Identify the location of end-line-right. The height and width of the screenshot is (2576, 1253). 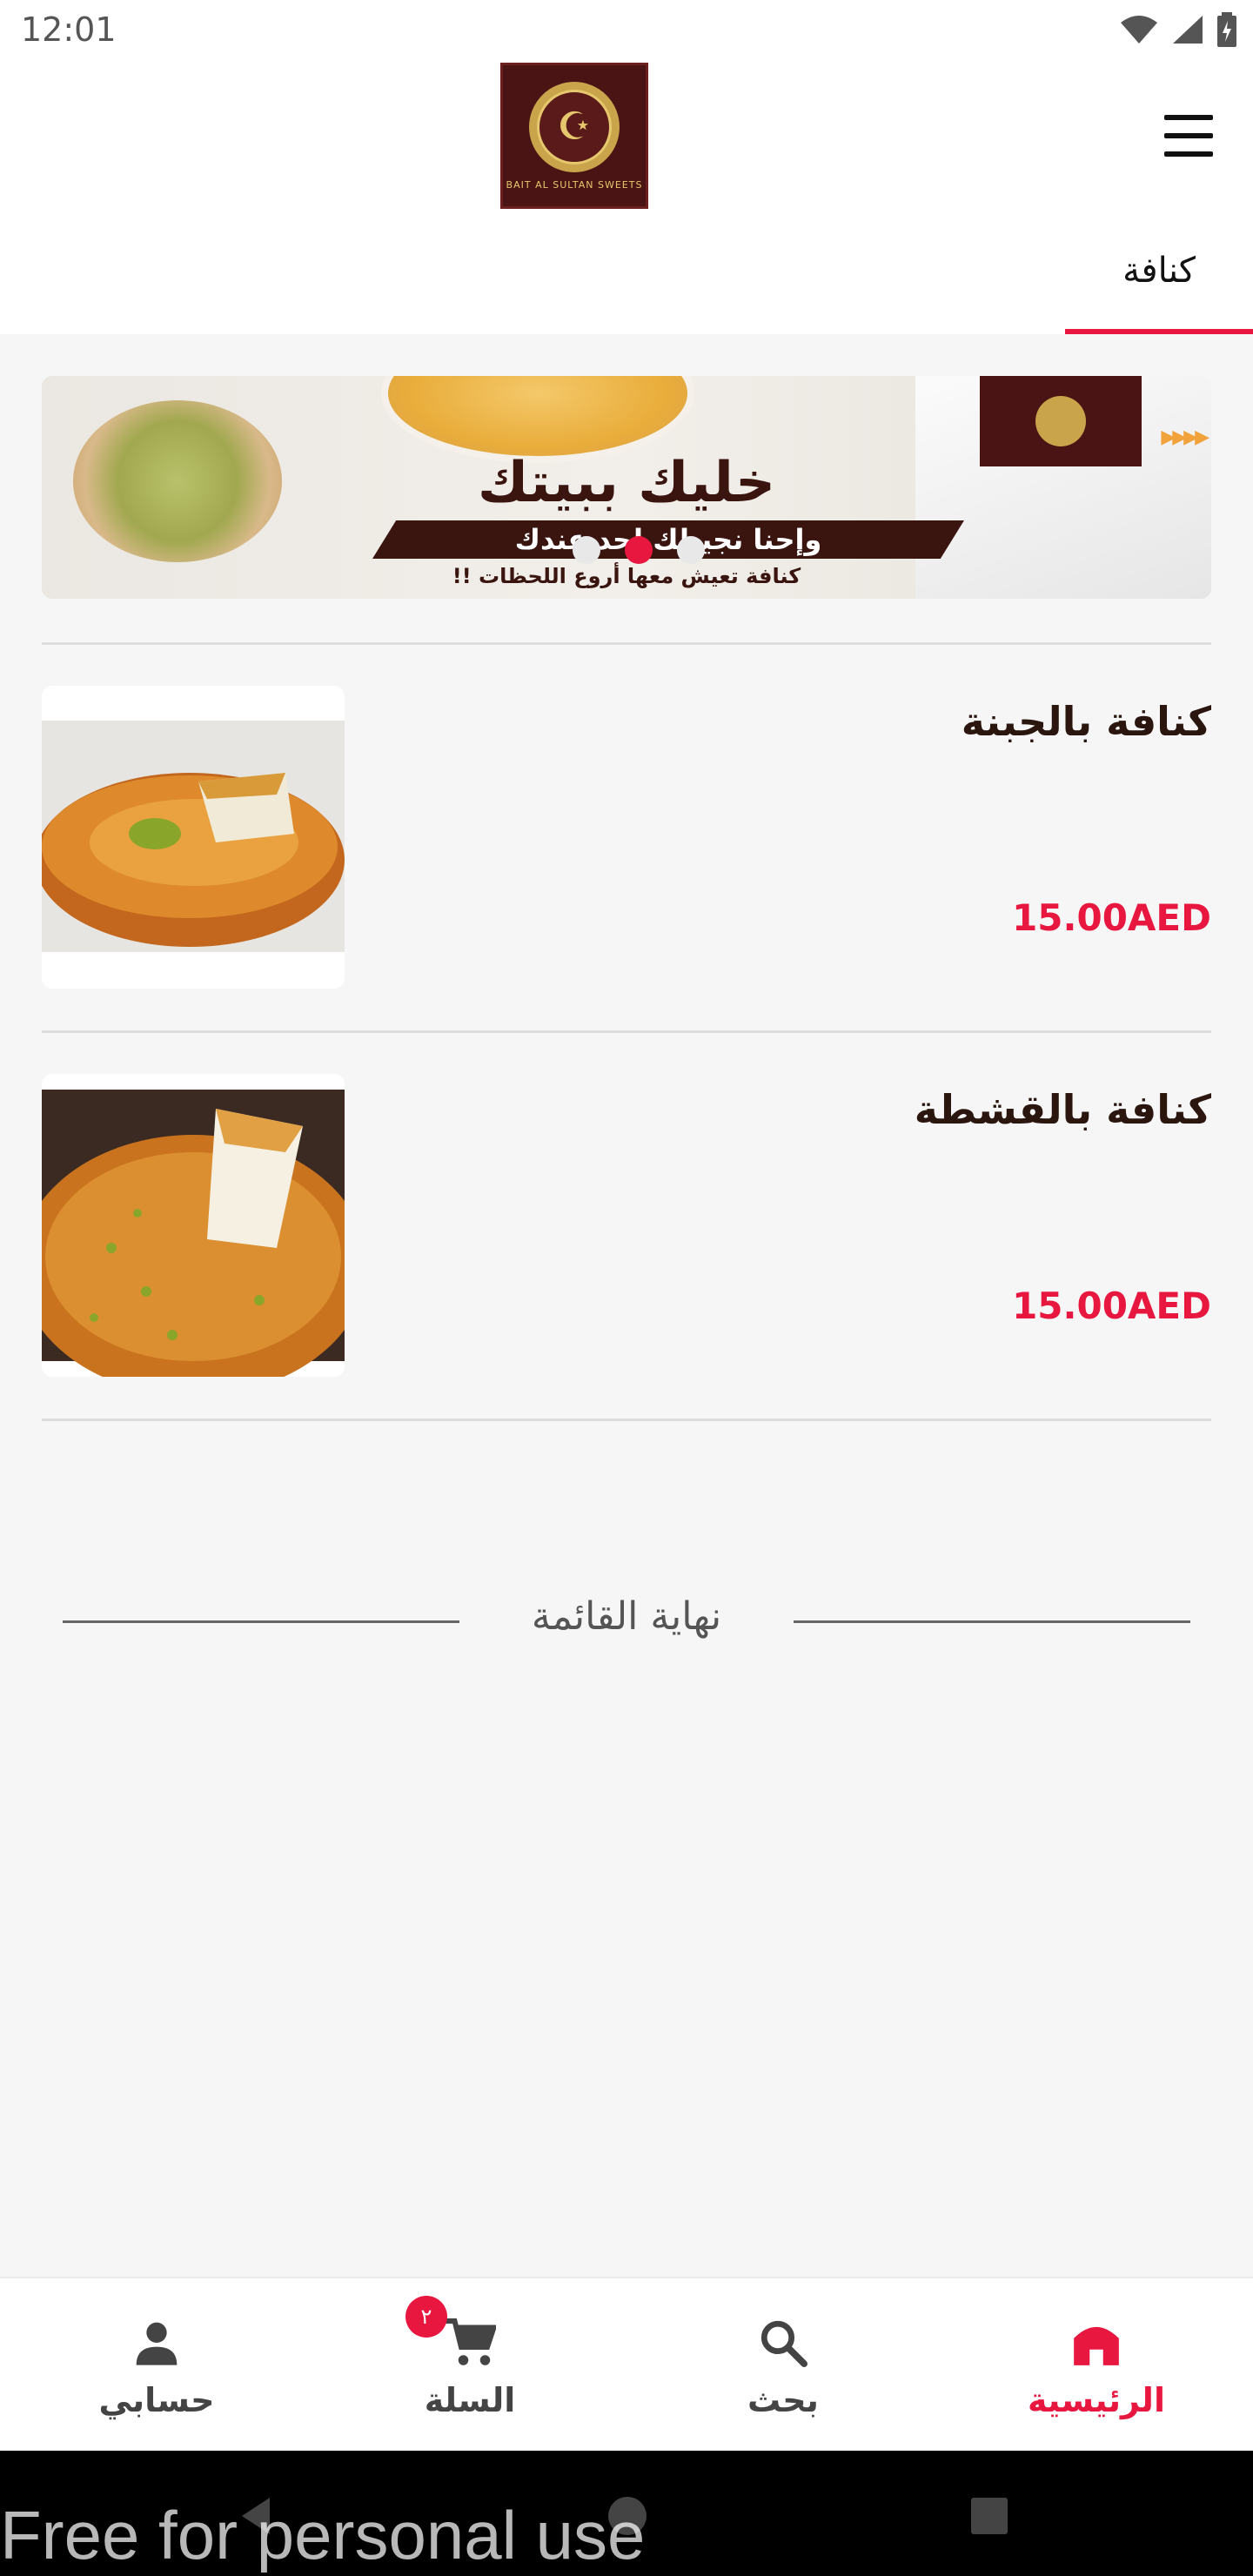
(992, 1621).